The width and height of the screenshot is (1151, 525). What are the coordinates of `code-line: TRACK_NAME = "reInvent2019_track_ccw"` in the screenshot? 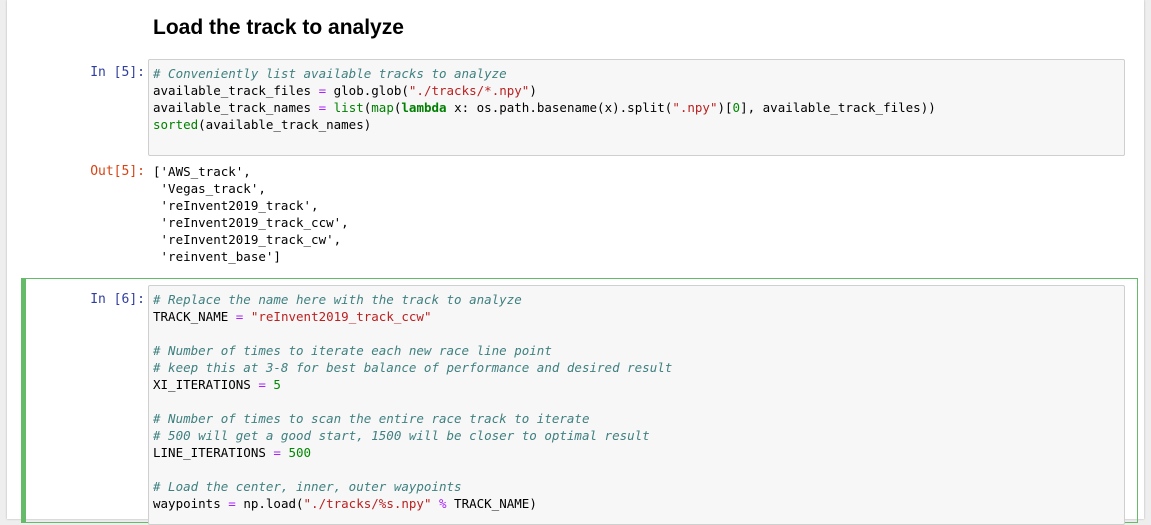 It's located at (636, 316).